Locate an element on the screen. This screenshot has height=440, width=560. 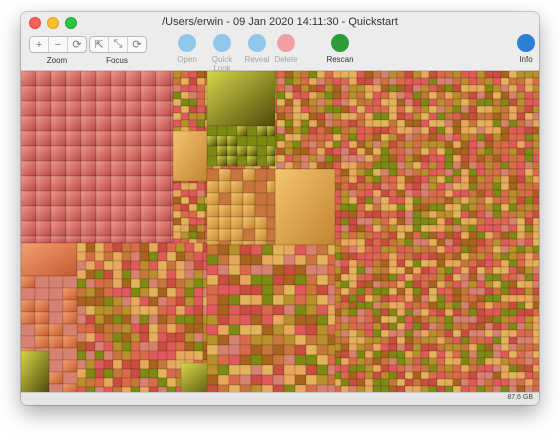
quick-look-button: Quick Look is located at coordinates (222, 53).